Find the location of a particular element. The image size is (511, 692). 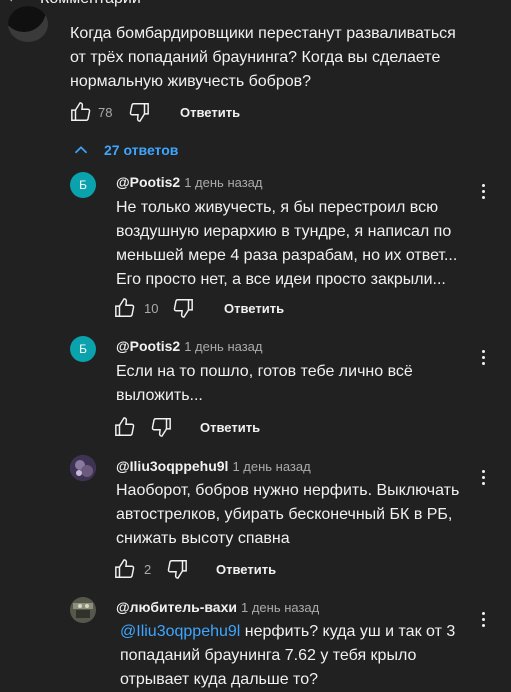

like-count: 10 is located at coordinates (151, 308).